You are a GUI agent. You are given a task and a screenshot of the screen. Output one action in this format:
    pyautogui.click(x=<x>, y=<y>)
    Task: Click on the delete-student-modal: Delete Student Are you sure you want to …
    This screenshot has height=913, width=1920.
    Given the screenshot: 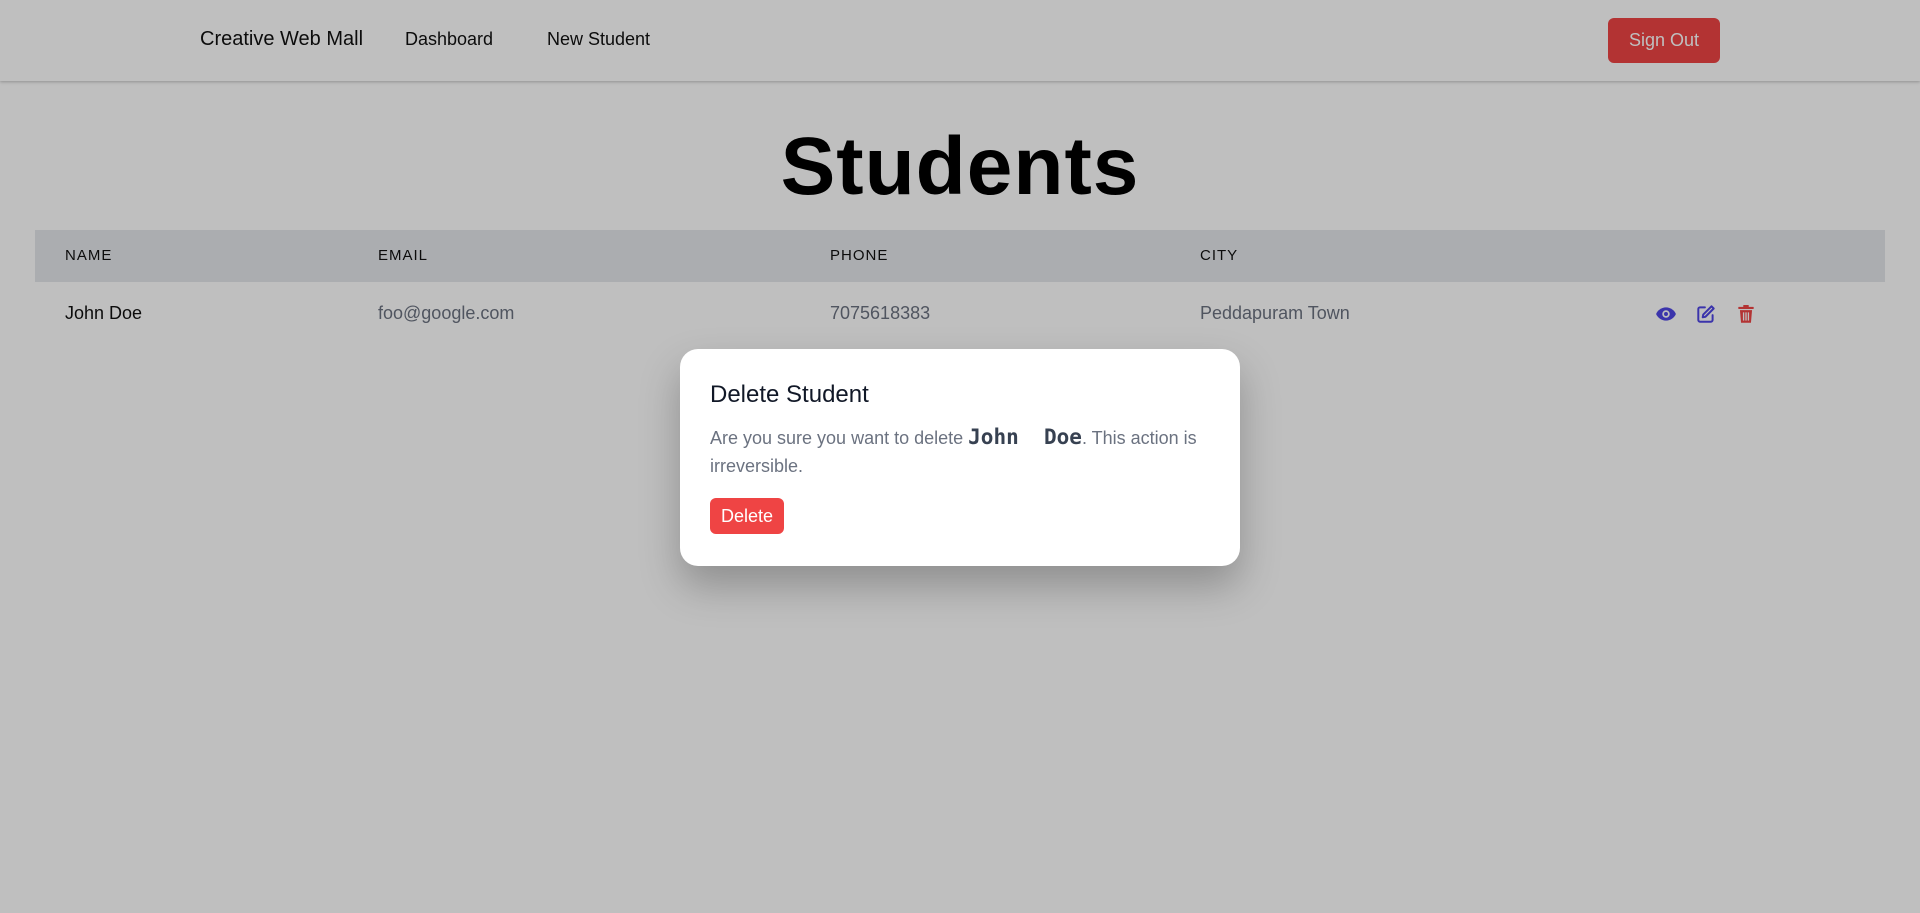 What is the action you would take?
    pyautogui.click(x=960, y=457)
    